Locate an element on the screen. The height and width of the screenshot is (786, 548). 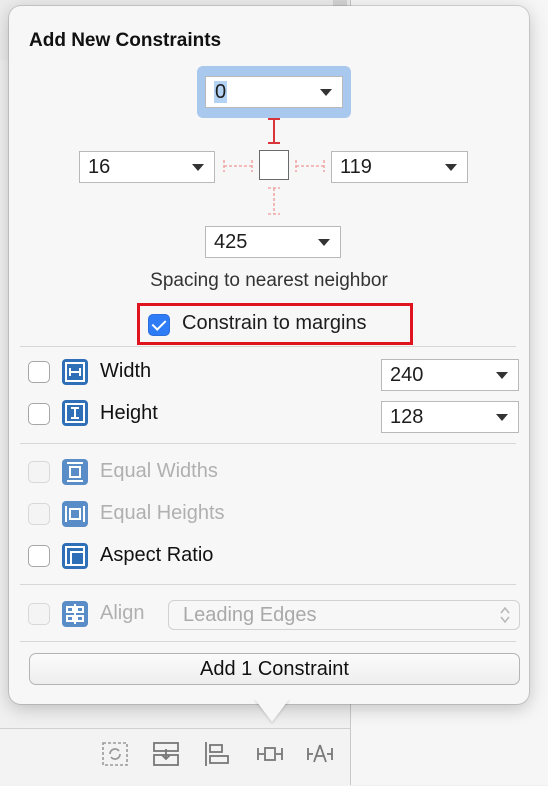
width-constraint-icon is located at coordinates (75, 372).